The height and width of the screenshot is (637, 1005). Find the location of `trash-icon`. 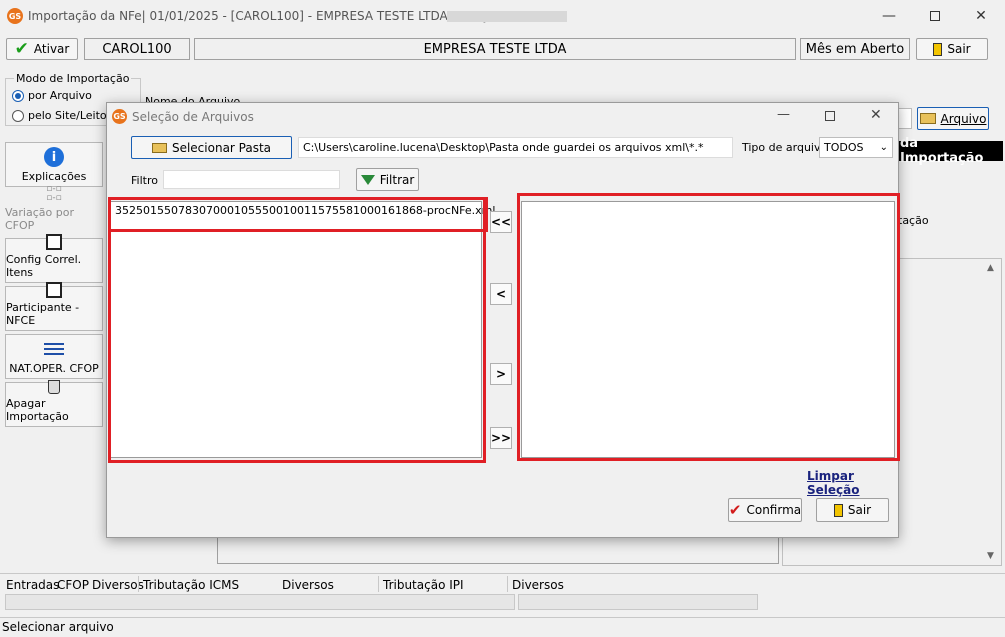

trash-icon is located at coordinates (54, 387).